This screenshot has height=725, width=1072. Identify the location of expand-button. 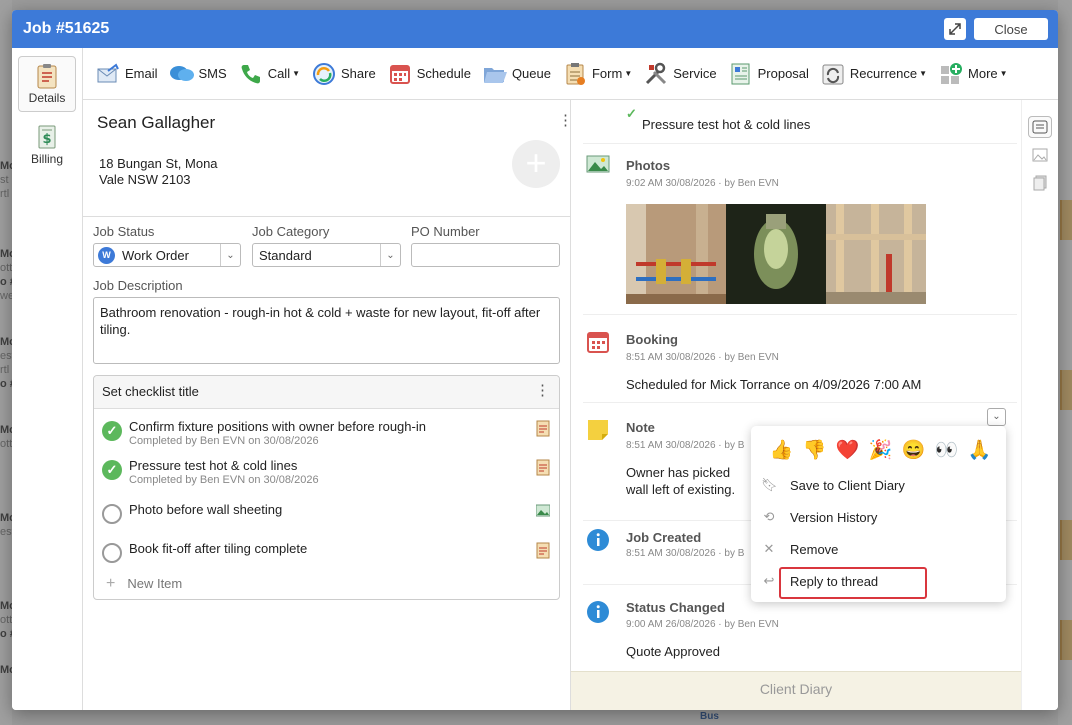
(955, 29).